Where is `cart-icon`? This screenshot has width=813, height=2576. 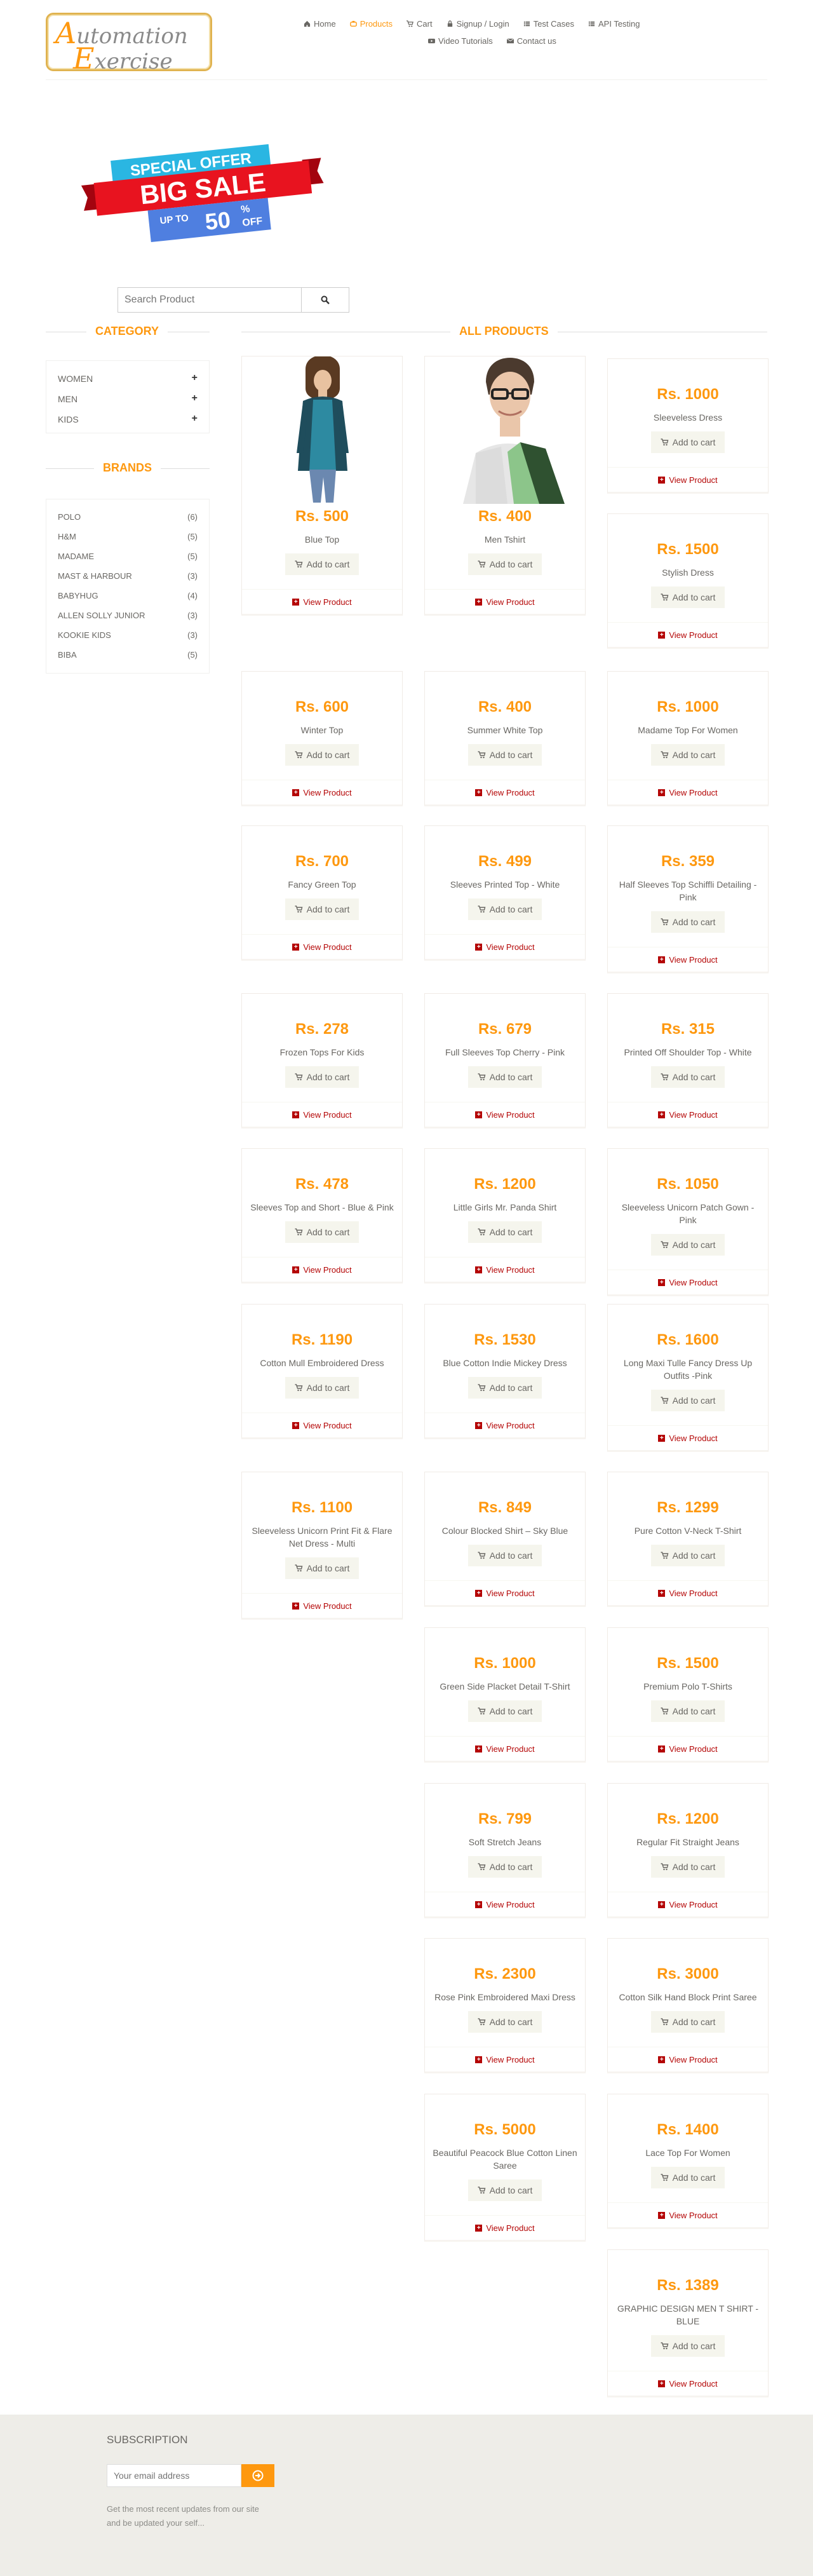
cart-icon is located at coordinates (482, 755).